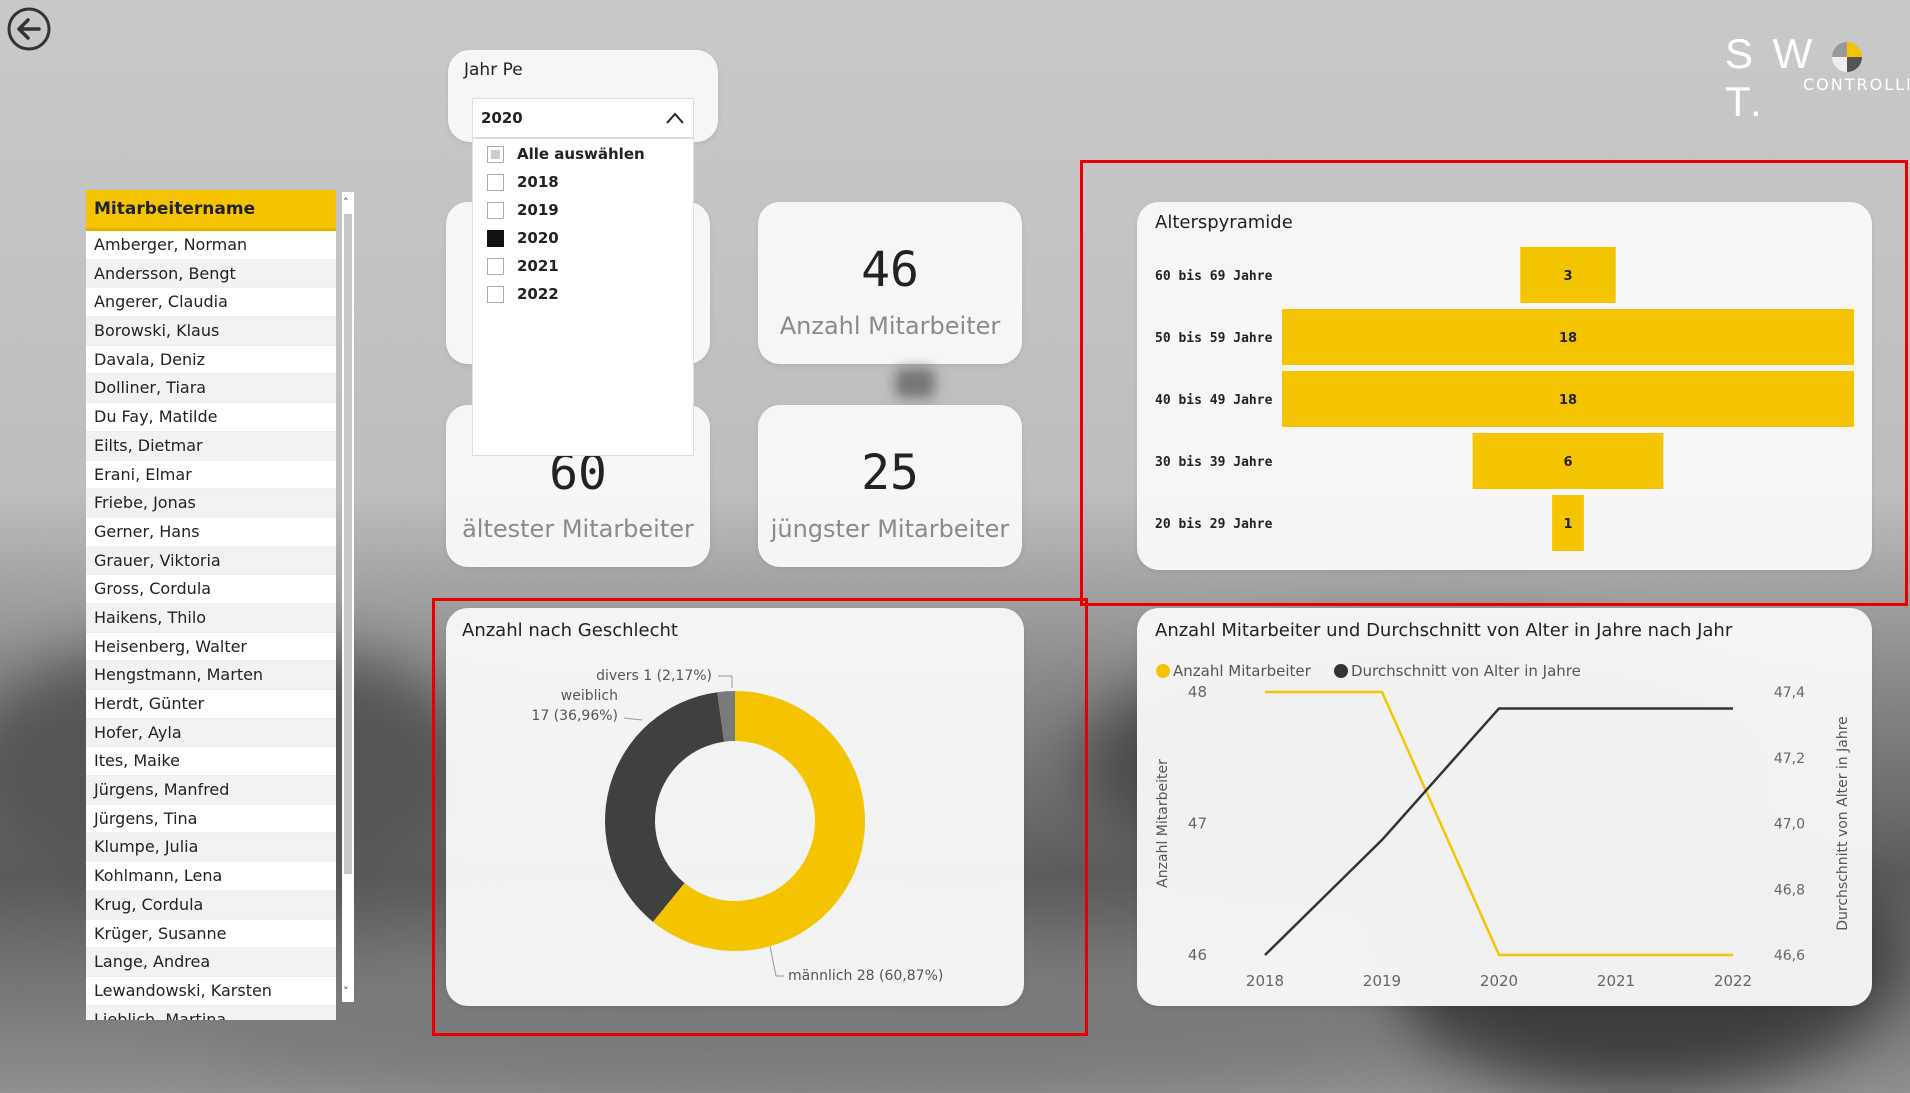 The width and height of the screenshot is (1910, 1093). I want to click on employee-list-item: Borowski, Klaus, so click(211, 331).